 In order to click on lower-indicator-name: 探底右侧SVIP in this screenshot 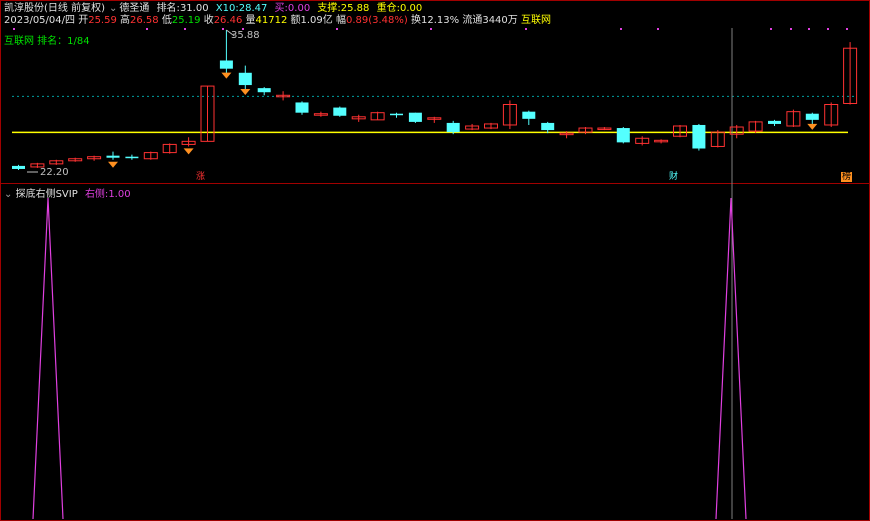, I will do `click(47, 194)`.